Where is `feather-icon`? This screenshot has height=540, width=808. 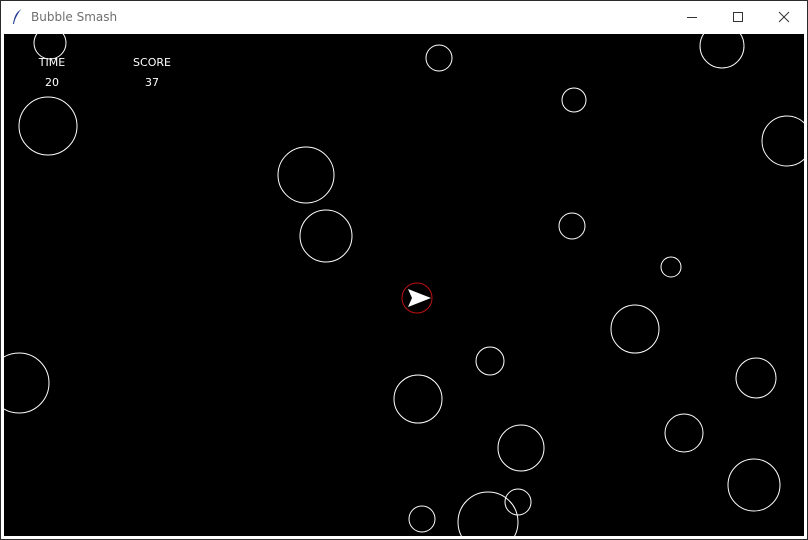 feather-icon is located at coordinates (18, 17).